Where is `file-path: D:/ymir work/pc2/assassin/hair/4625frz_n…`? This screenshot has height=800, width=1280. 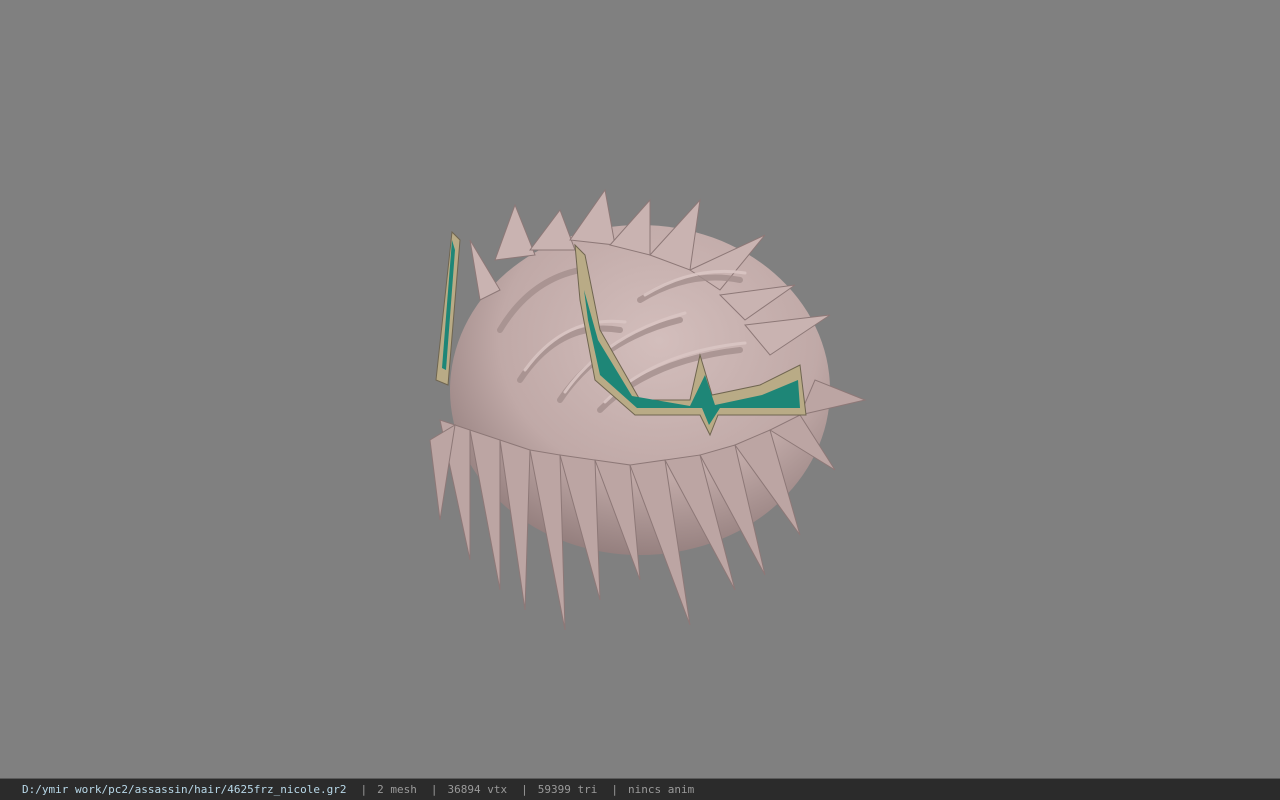 file-path: D:/ymir work/pc2/assassin/hair/4625frz_n… is located at coordinates (184, 789).